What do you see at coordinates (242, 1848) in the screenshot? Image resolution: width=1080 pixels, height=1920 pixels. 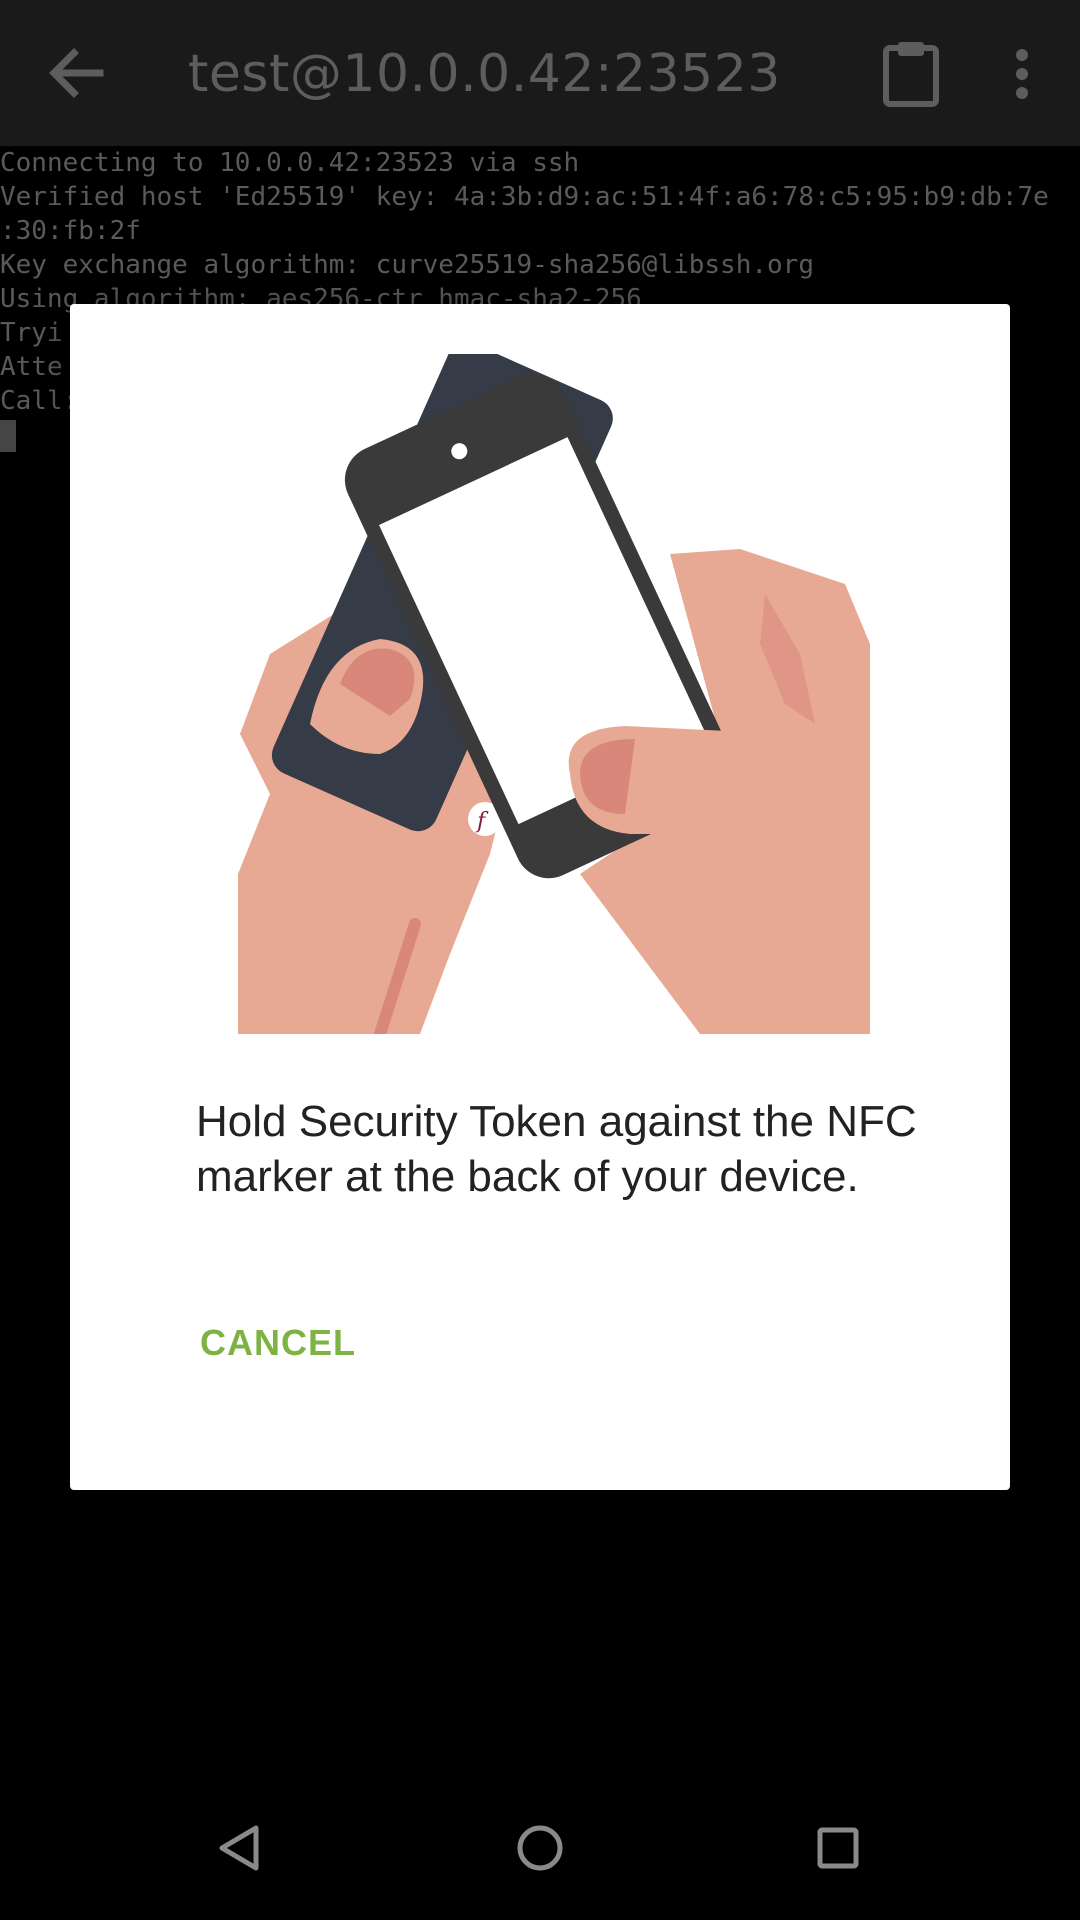 I see `nav-back-icon` at bounding box center [242, 1848].